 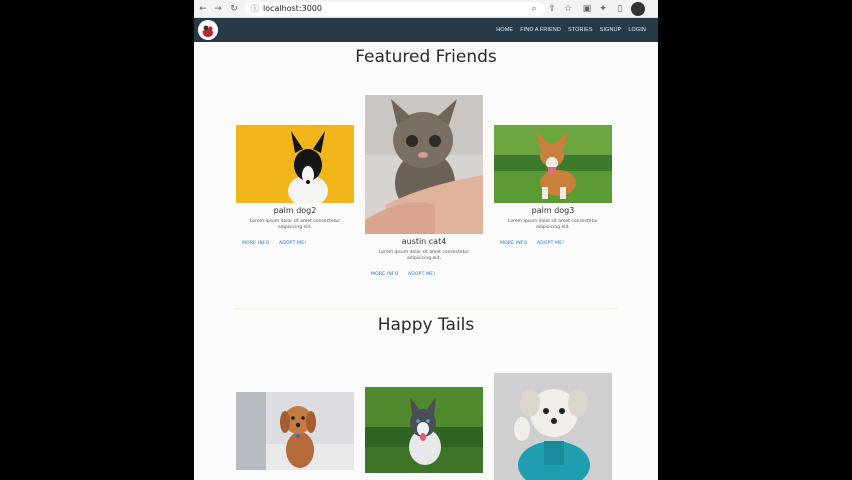 I want to click on app-navbar: HOME FIND A FRIEND STORIES SIGNUP LOGIN, so click(x=426, y=30).